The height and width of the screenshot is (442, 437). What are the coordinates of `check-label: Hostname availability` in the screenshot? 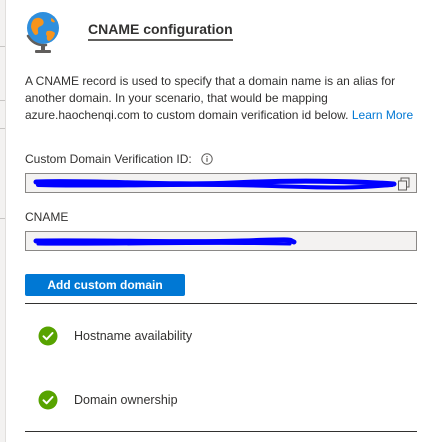 It's located at (133, 336).